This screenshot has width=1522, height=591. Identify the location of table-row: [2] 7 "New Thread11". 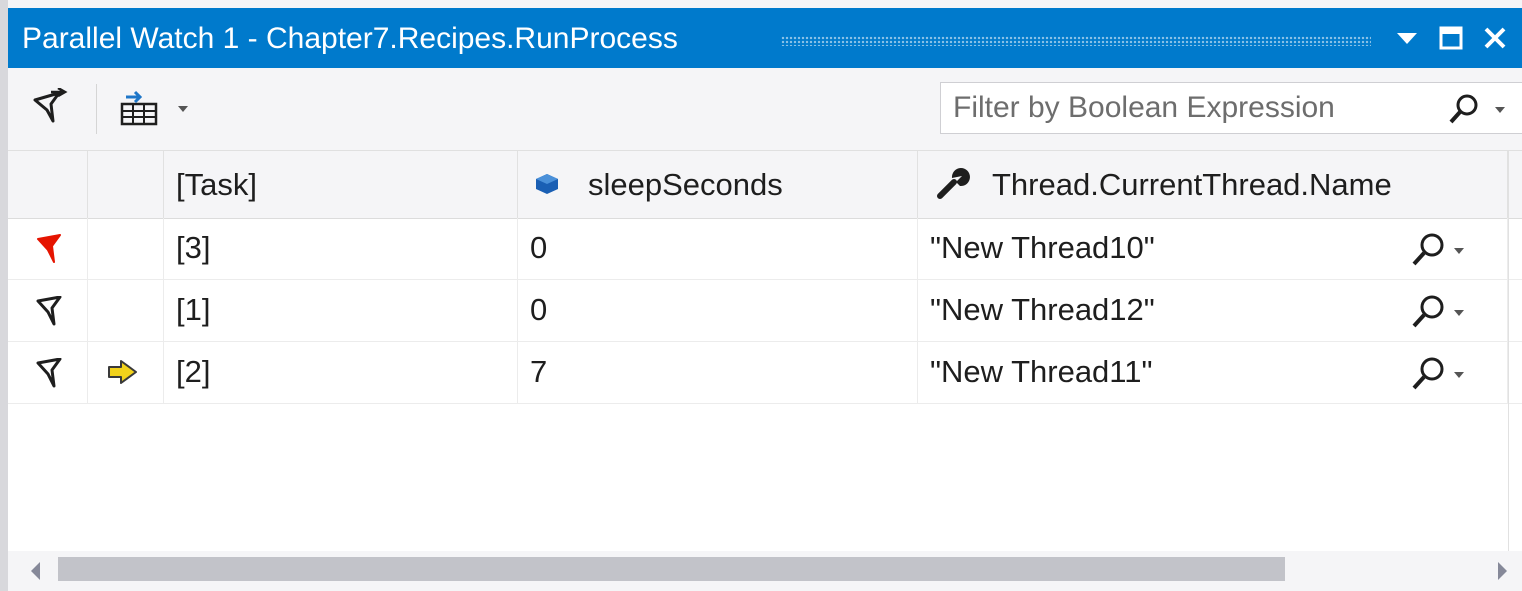
(765, 373).